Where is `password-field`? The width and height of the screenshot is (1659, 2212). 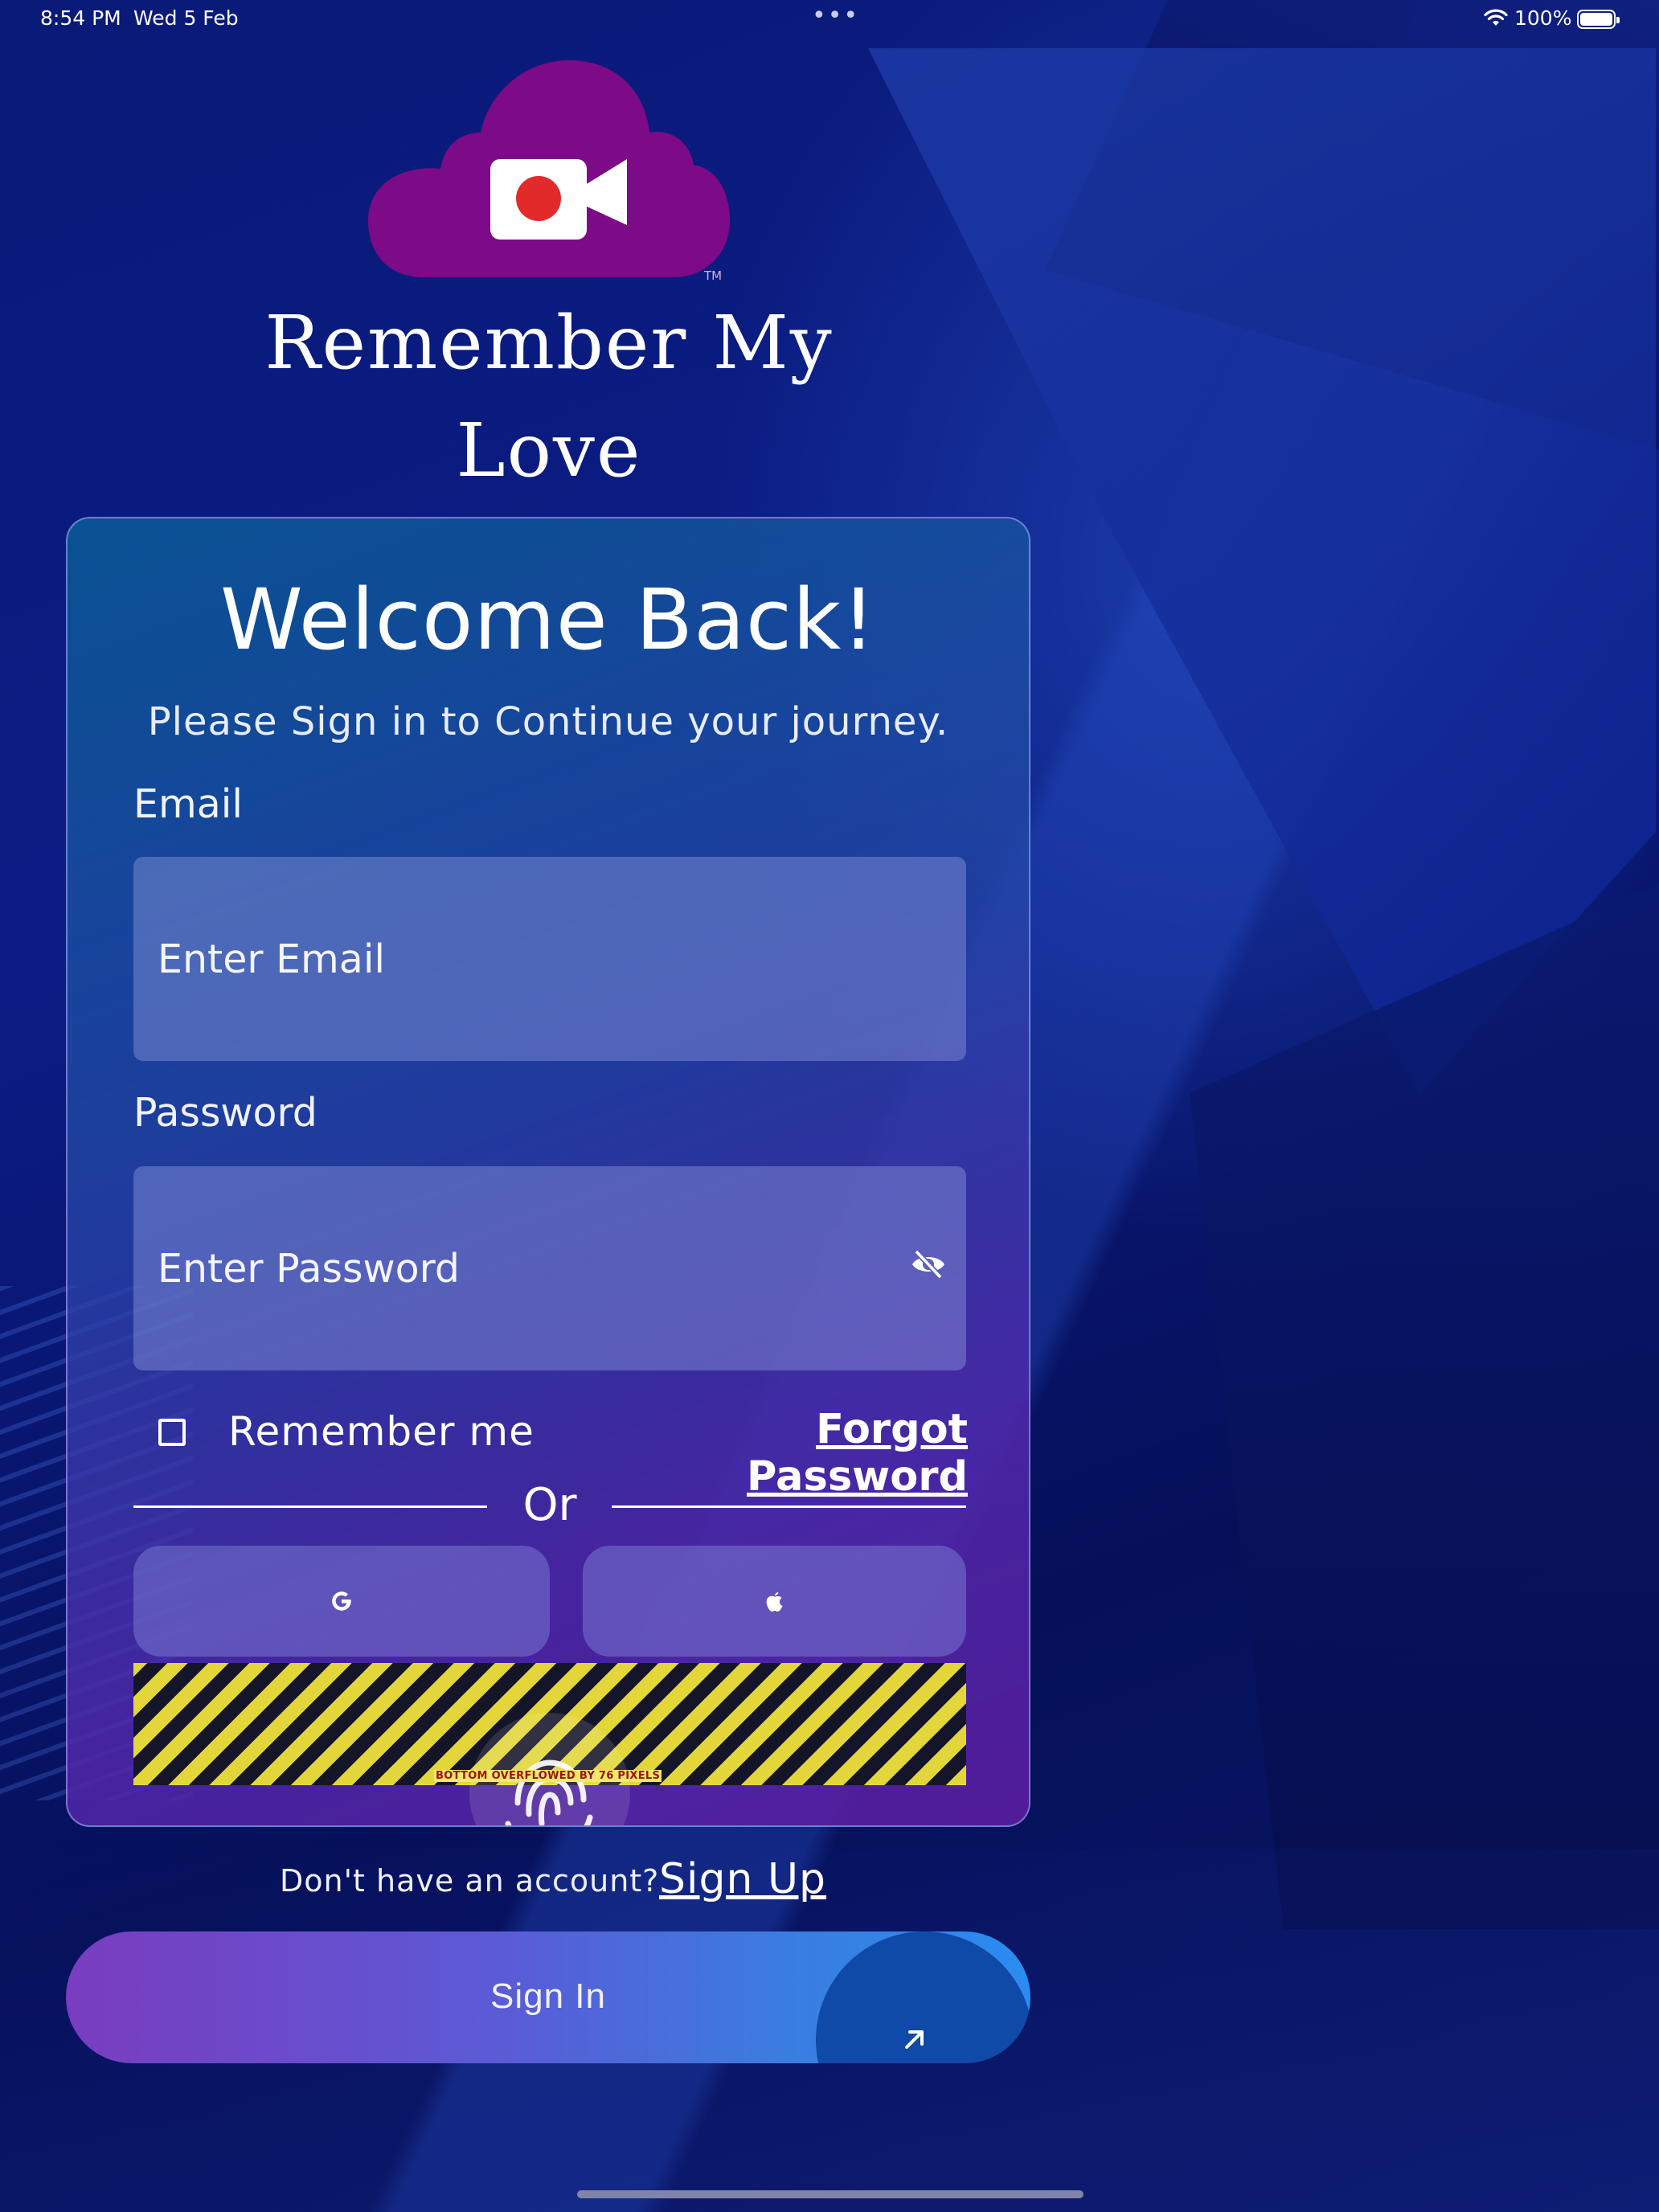 password-field is located at coordinates (549, 1268).